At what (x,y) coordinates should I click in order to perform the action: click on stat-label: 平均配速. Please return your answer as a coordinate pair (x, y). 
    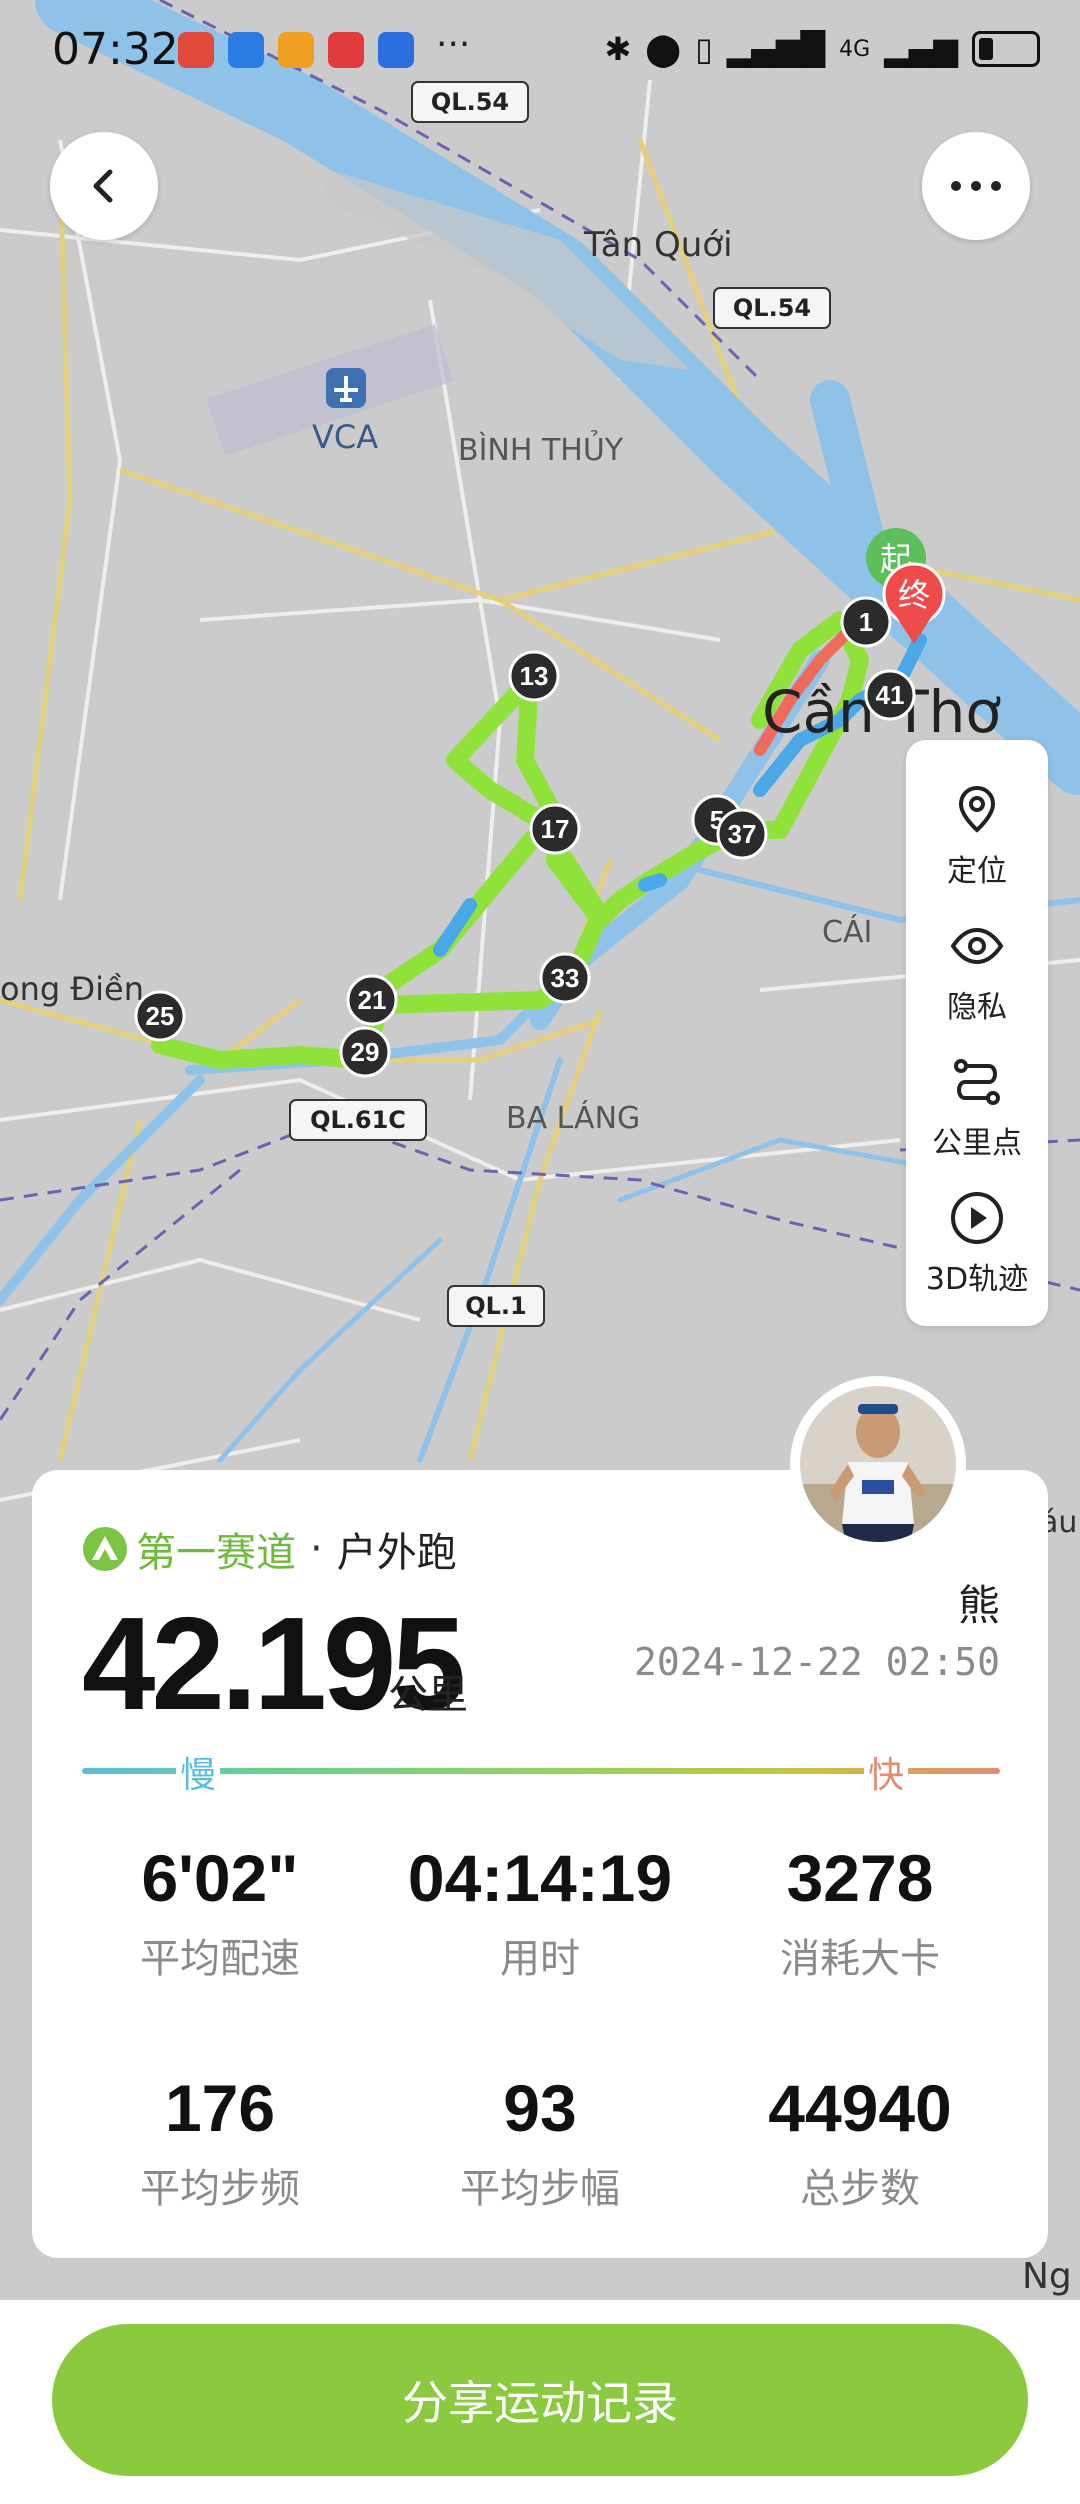
    Looking at the image, I should click on (220, 1959).